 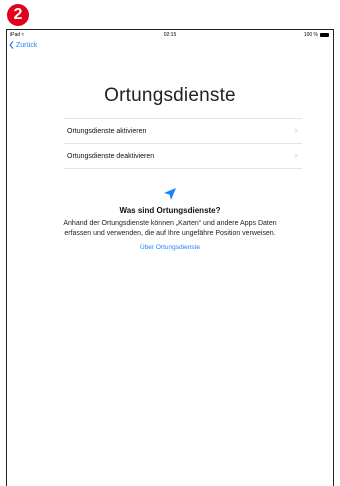 I want to click on status-time: 02:15, so click(x=170, y=35).